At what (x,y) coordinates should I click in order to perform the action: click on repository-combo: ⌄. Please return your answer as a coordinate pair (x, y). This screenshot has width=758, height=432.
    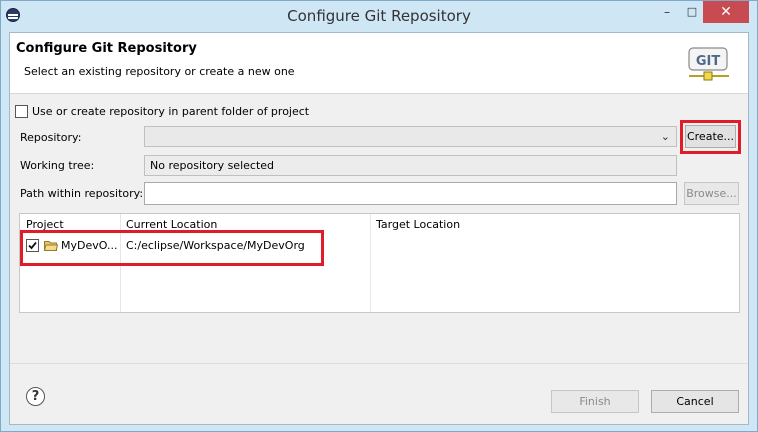
    Looking at the image, I should click on (410, 136).